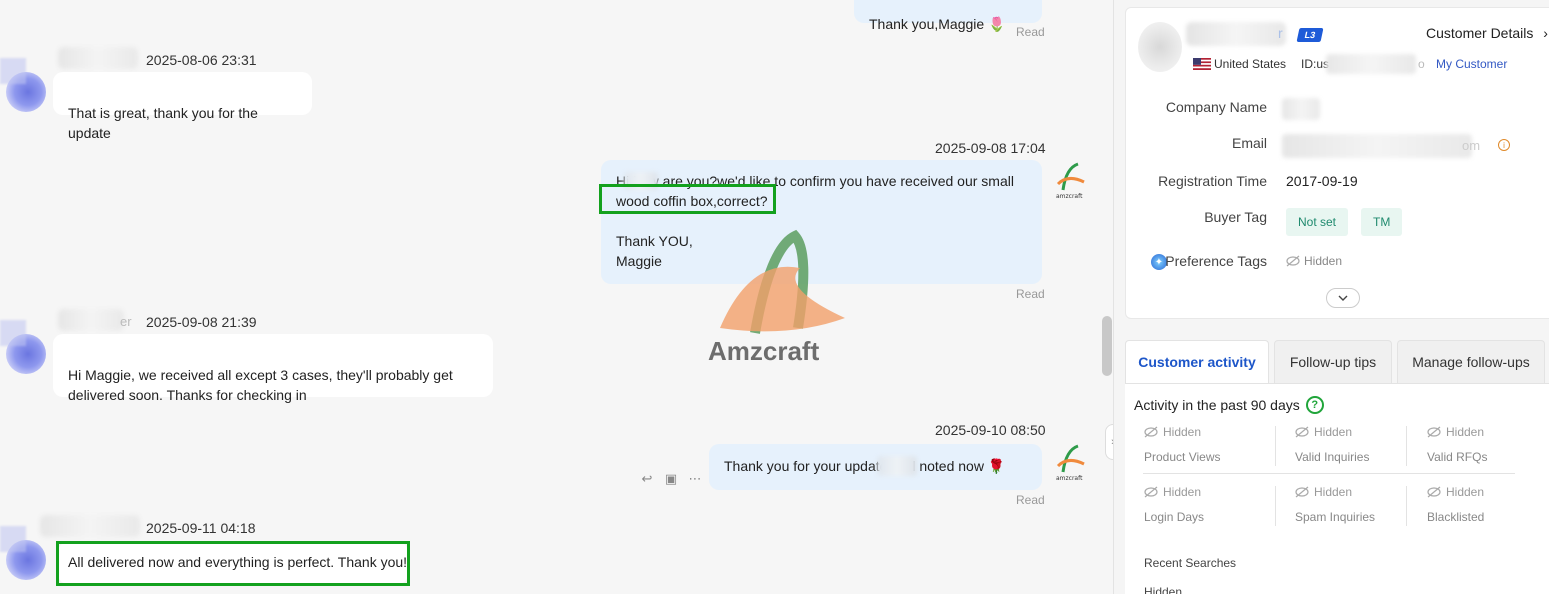 The image size is (1549, 594). I want to click on my-customer-link: My Customer, so click(1471, 64).